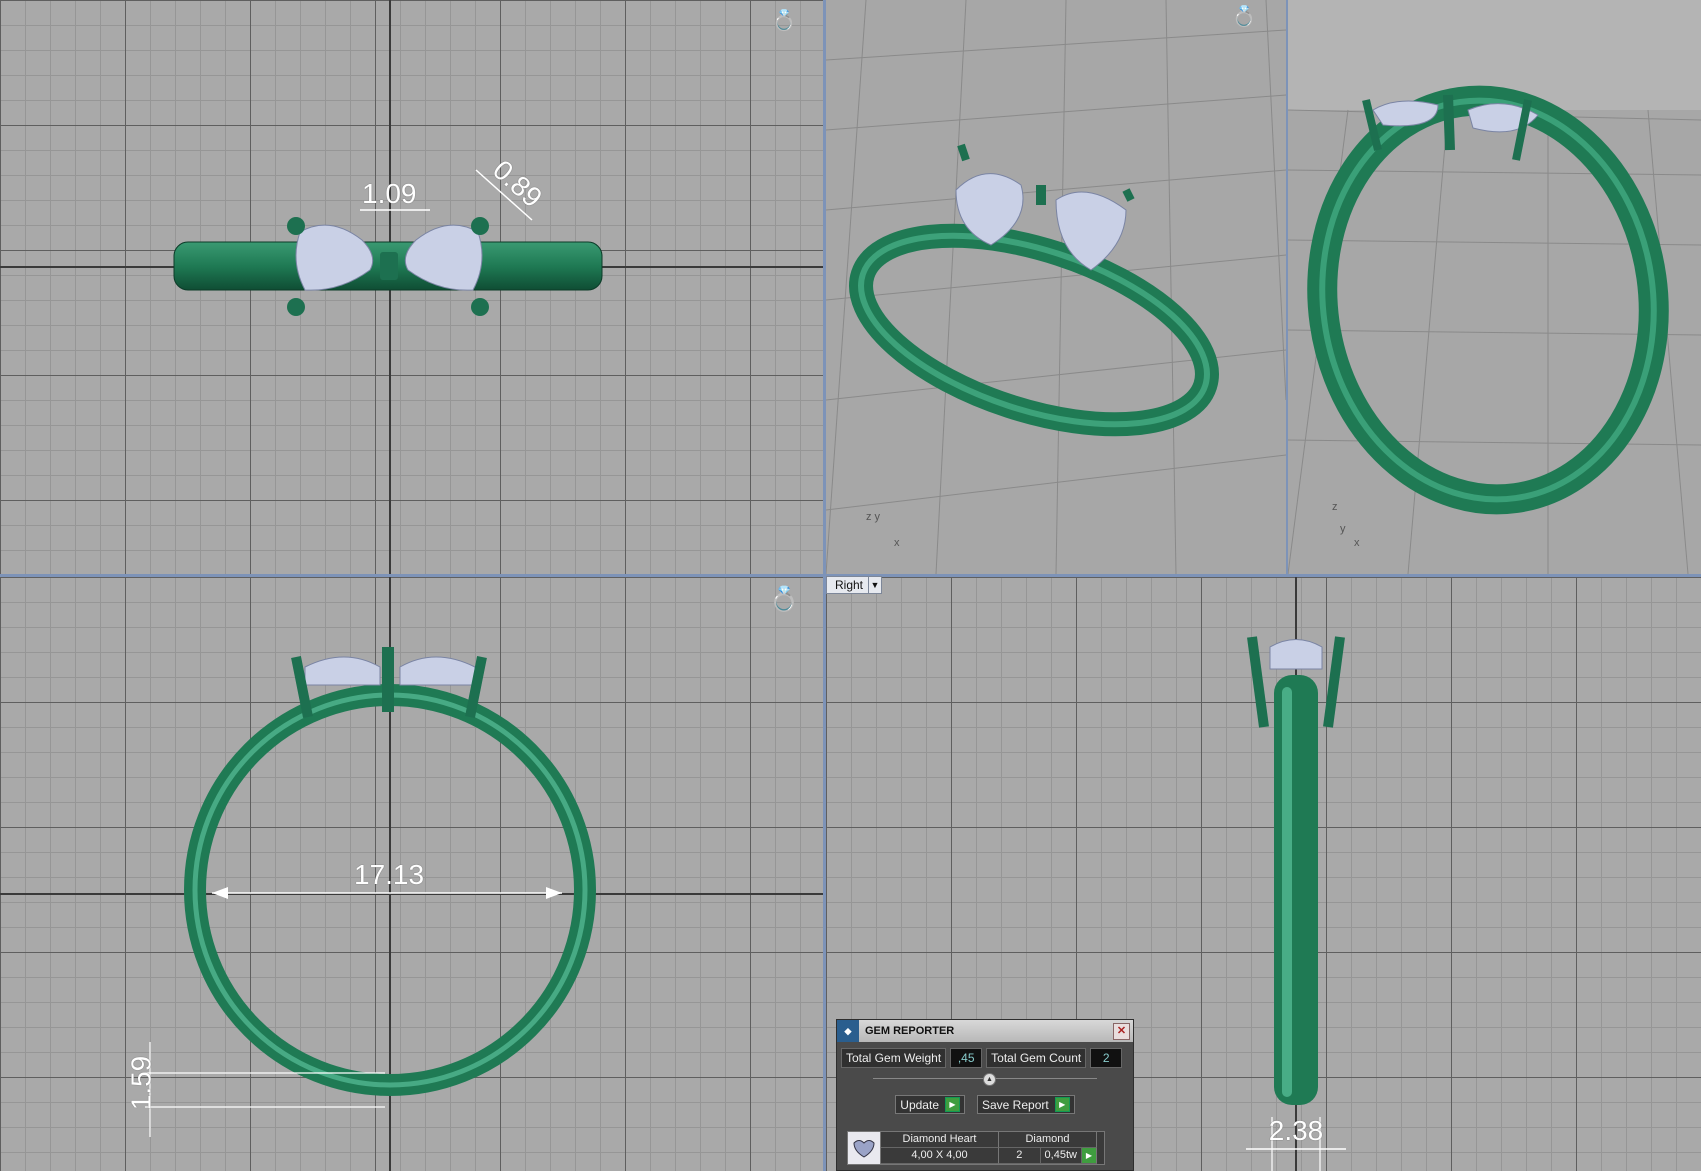 The height and width of the screenshot is (1171, 1701). Describe the element at coordinates (864, 1148) in the screenshot. I see `gem-thumbnail-icon` at that location.